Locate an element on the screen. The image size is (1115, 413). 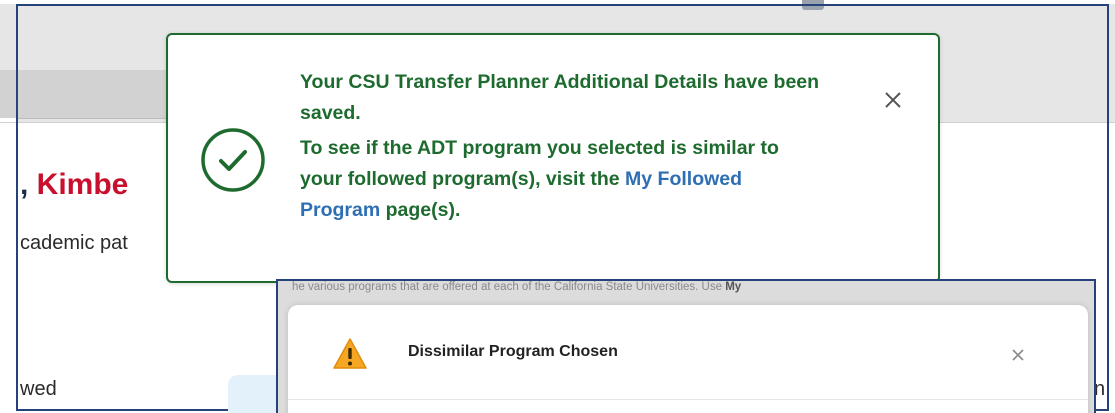
check-circle-icon is located at coordinates (233, 160).